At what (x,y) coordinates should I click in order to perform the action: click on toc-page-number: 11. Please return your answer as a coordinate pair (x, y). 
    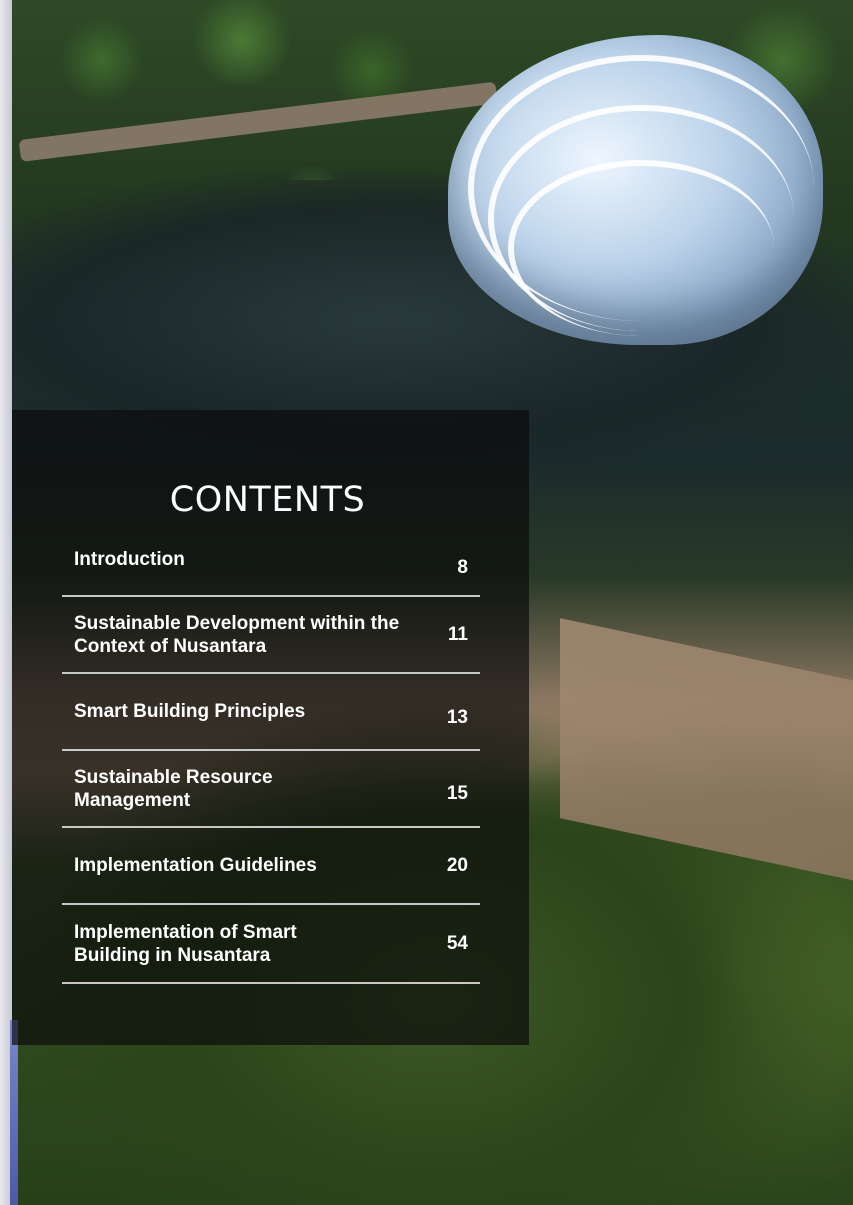
    Looking at the image, I should click on (457, 634).